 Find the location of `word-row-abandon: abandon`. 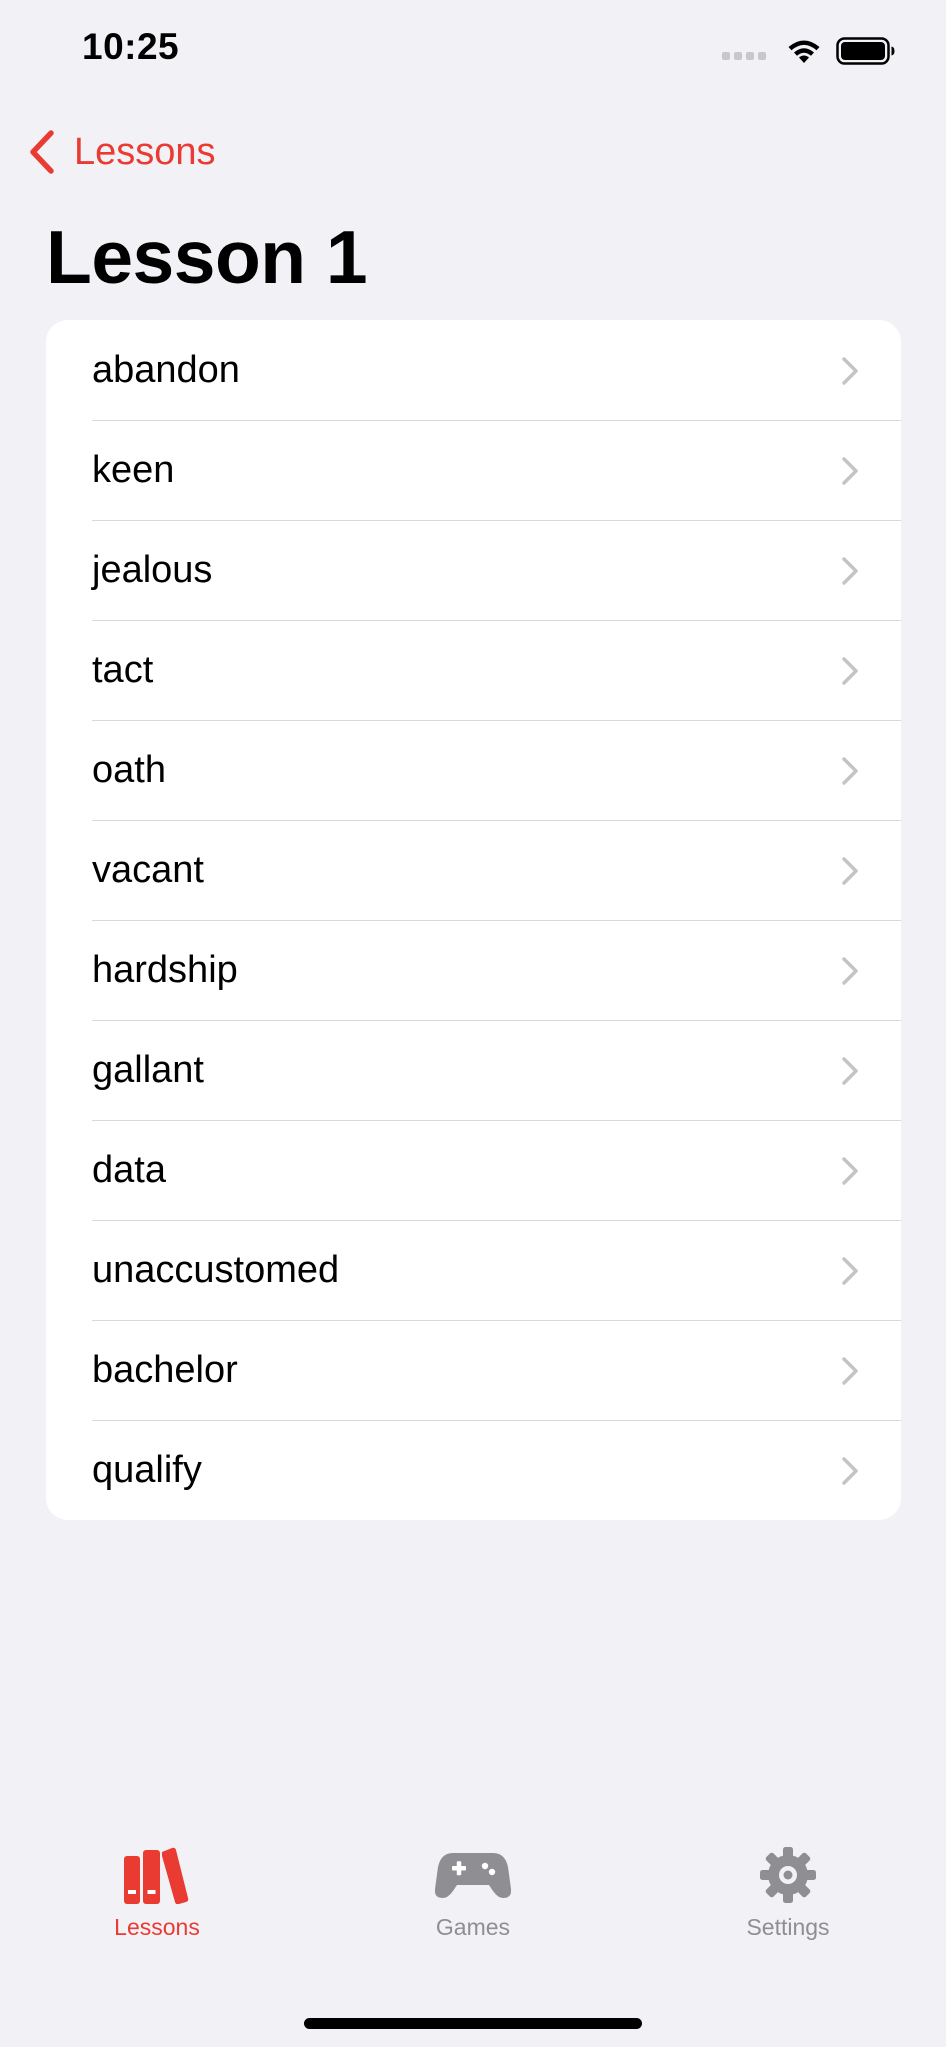

word-row-abandon: abandon is located at coordinates (473, 370).